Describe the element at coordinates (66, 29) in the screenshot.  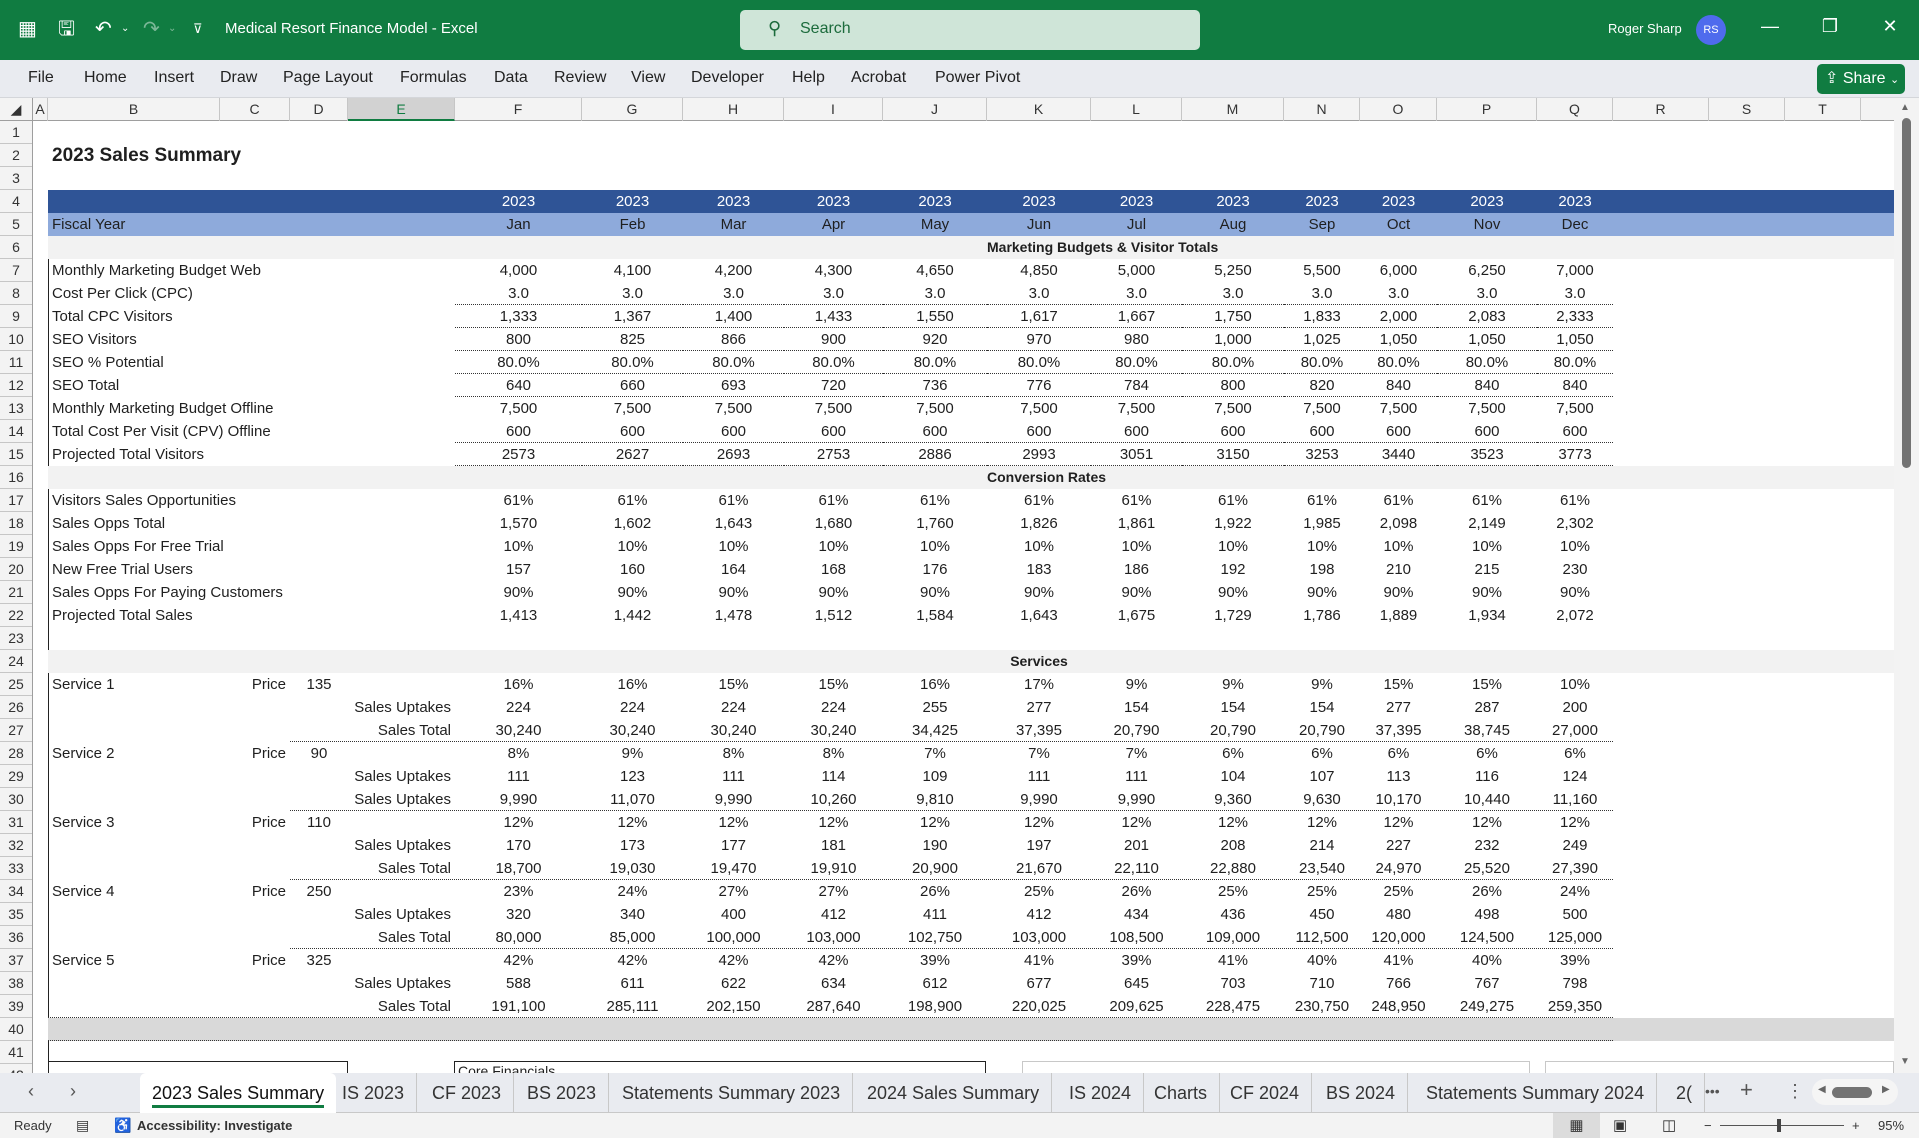
I see `save-icon: 🖫` at that location.